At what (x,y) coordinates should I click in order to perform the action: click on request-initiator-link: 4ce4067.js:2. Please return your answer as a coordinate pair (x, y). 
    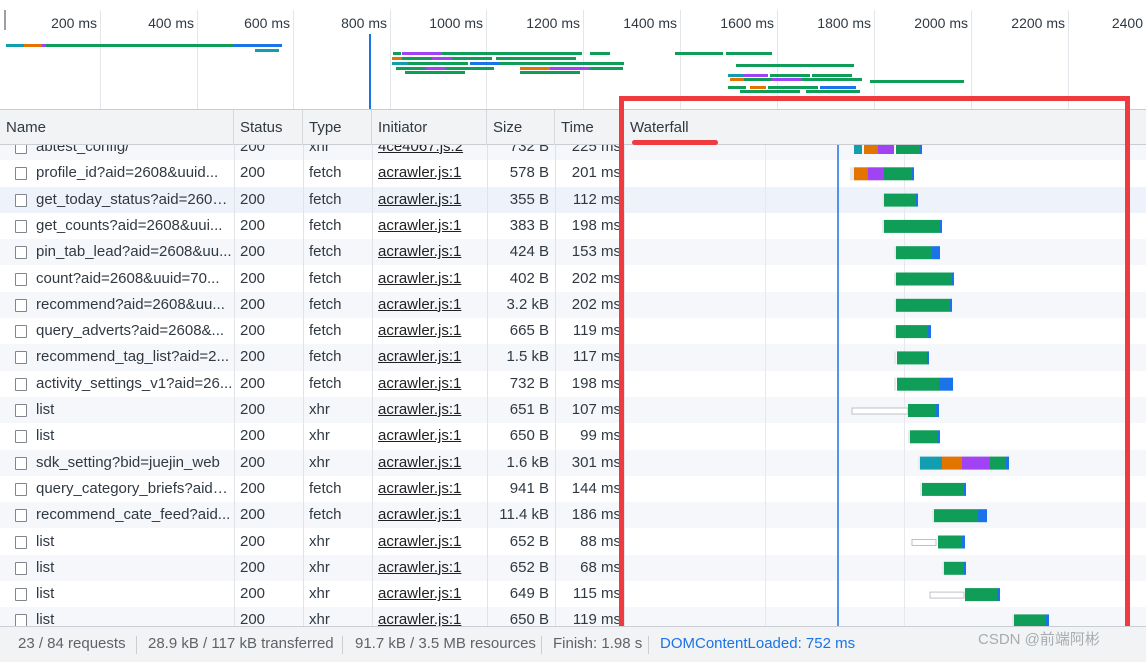
    Looking at the image, I should click on (429, 152).